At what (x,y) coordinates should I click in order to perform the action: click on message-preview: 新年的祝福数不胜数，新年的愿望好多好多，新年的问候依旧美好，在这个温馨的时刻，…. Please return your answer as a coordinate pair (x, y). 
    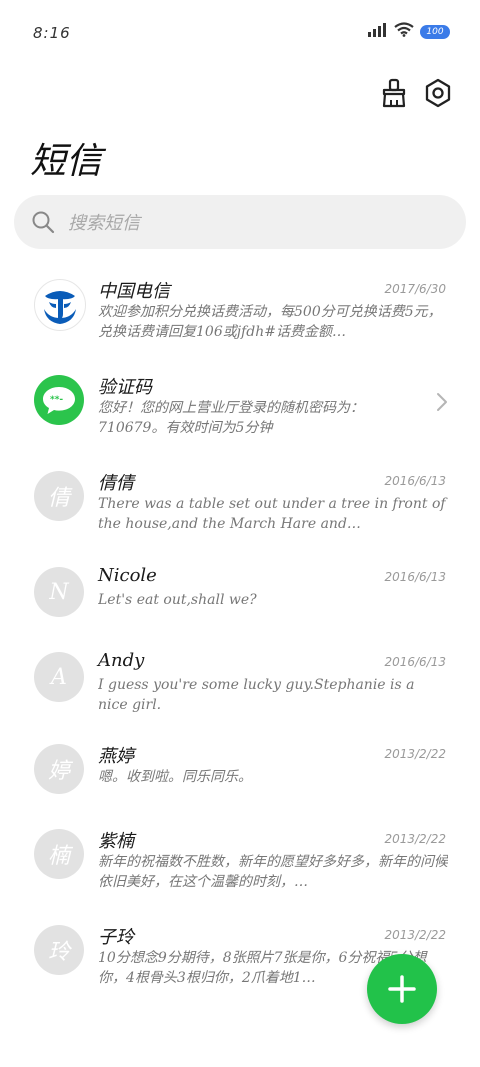
    Looking at the image, I should click on (273, 872).